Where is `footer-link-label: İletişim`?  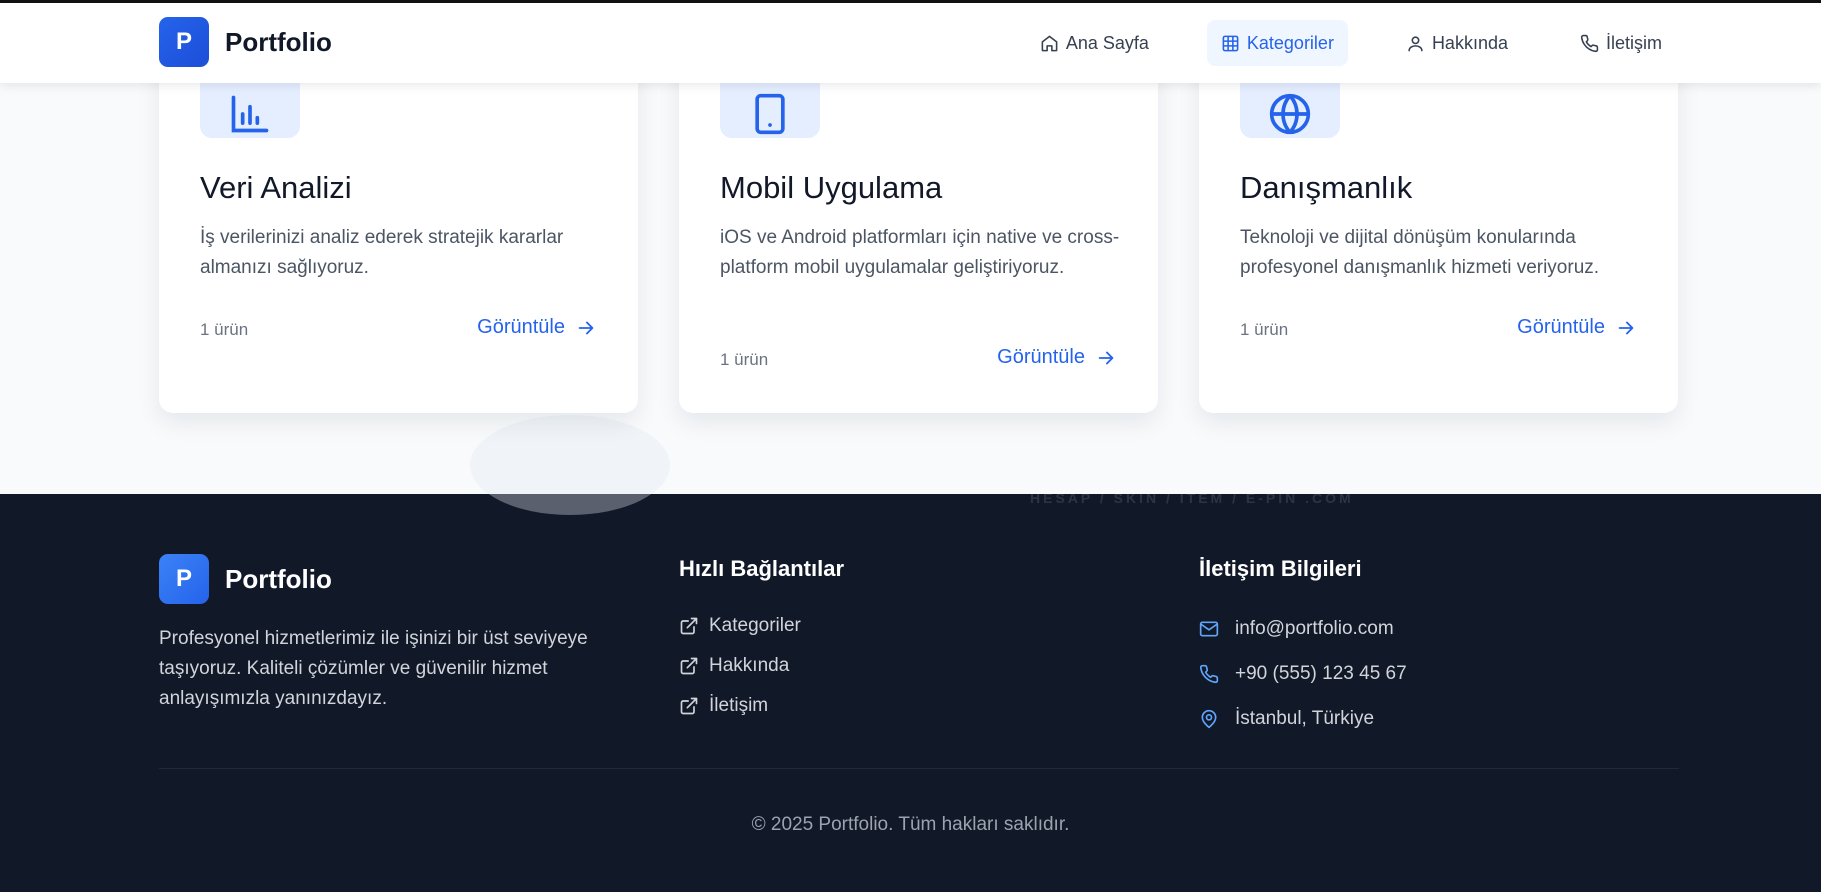 footer-link-label: İletişim is located at coordinates (739, 705).